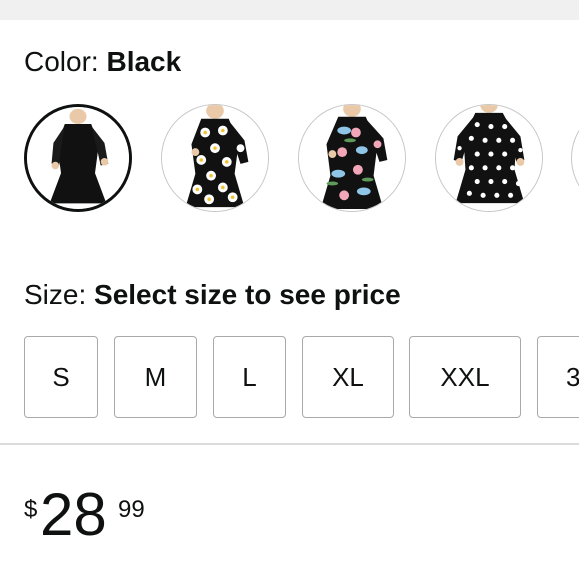 The height and width of the screenshot is (580, 579). I want to click on price-whole: 28, so click(73, 514).